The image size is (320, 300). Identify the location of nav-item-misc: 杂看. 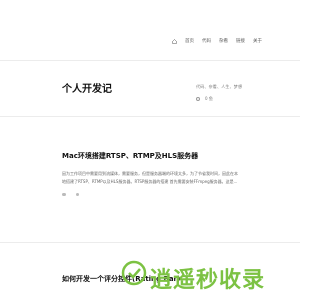
(223, 41).